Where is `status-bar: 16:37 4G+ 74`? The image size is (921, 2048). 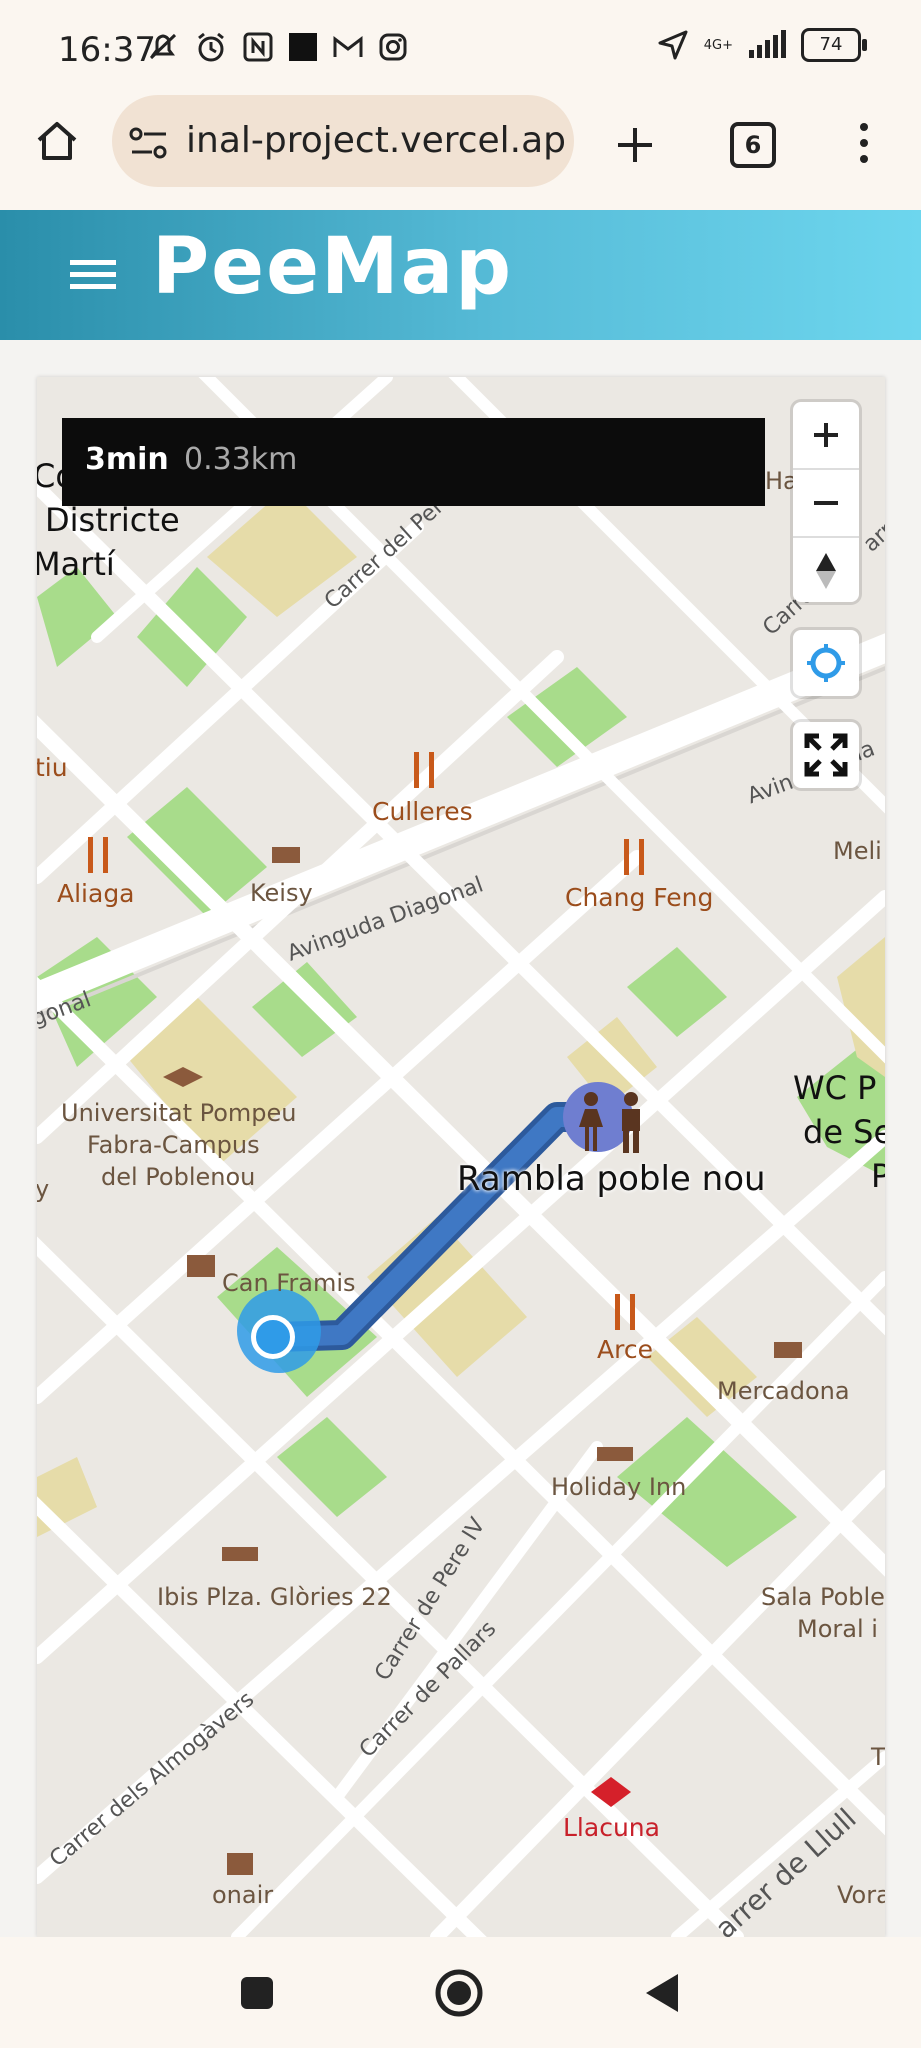
status-bar: 16:37 4G+ 74 is located at coordinates (460, 50).